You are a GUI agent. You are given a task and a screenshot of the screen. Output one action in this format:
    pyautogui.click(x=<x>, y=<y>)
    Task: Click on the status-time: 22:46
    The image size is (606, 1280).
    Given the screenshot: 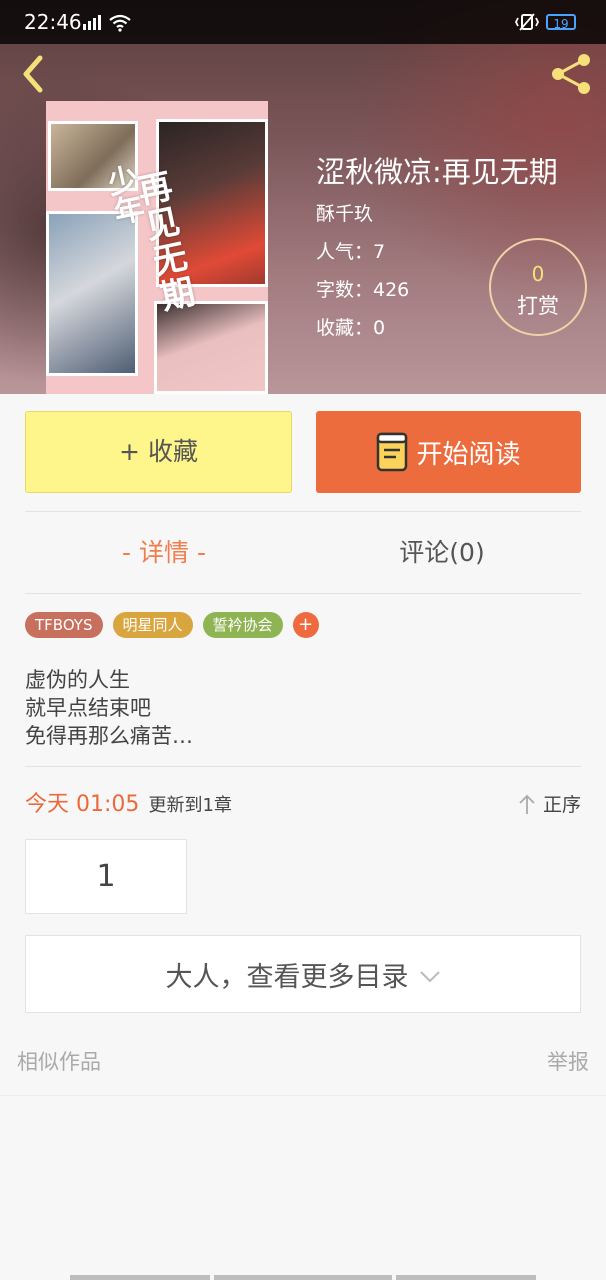 What is the action you would take?
    pyautogui.click(x=53, y=22)
    